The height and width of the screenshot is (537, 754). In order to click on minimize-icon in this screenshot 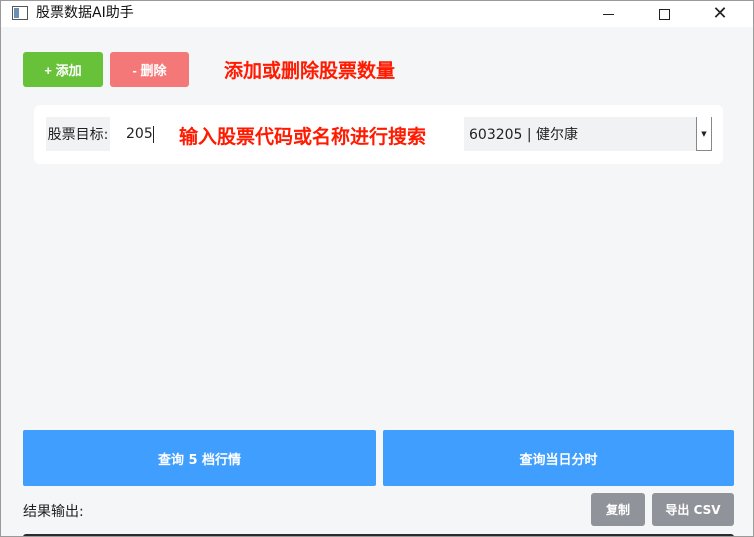, I will do `click(608, 14)`.